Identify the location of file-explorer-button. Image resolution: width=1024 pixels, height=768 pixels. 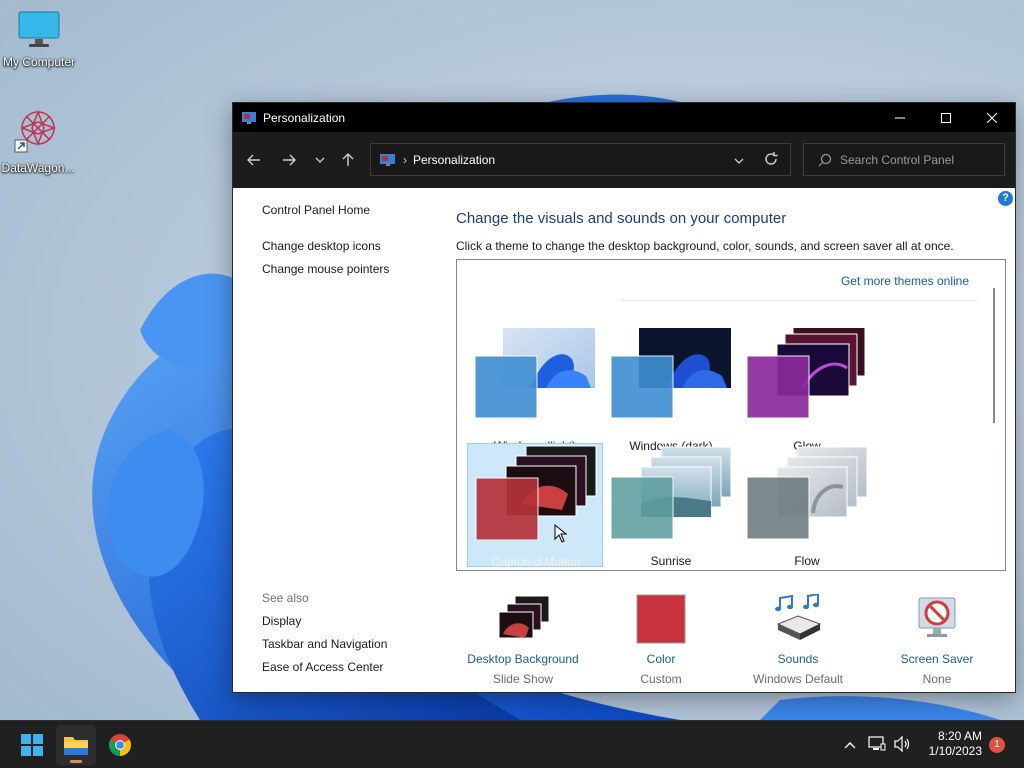
(76, 745).